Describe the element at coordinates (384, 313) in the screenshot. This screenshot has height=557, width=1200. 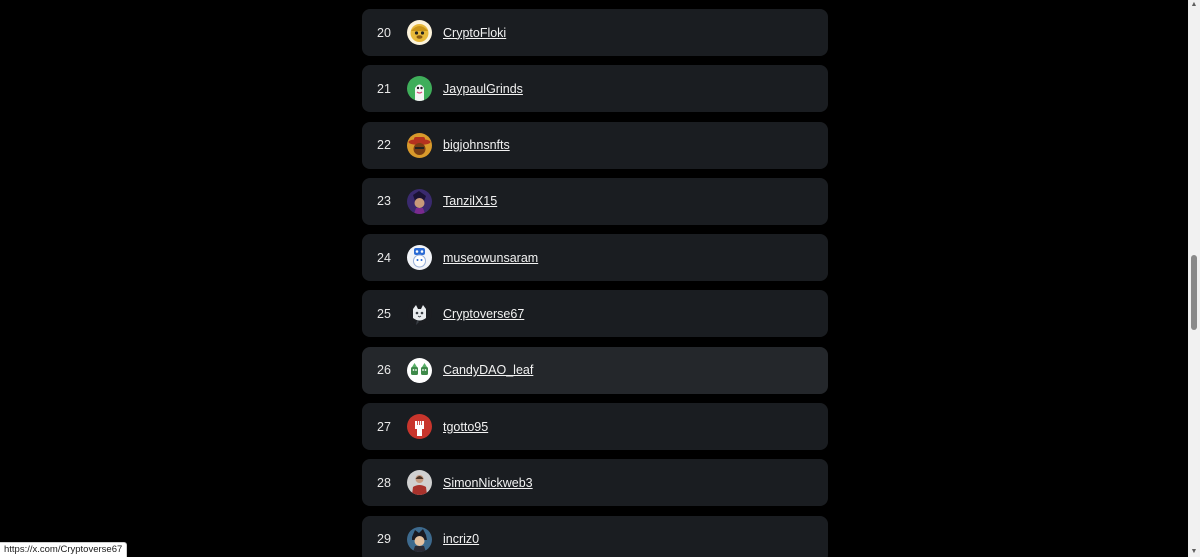
I see `rank-number: 25` at that location.